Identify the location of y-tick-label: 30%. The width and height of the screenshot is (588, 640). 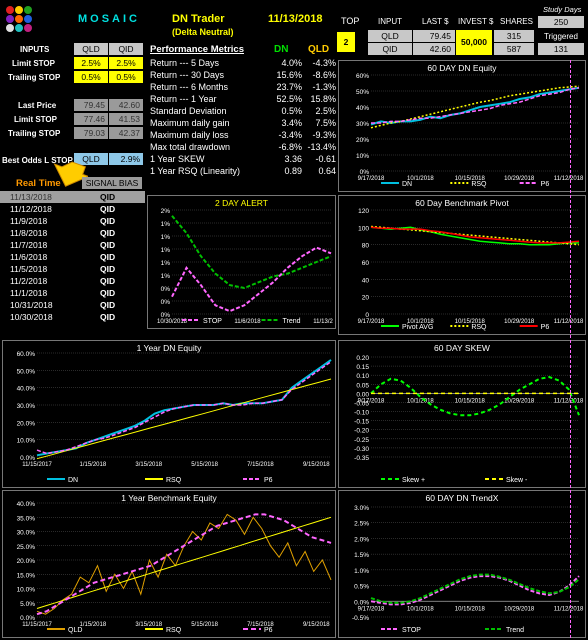
(362, 124).